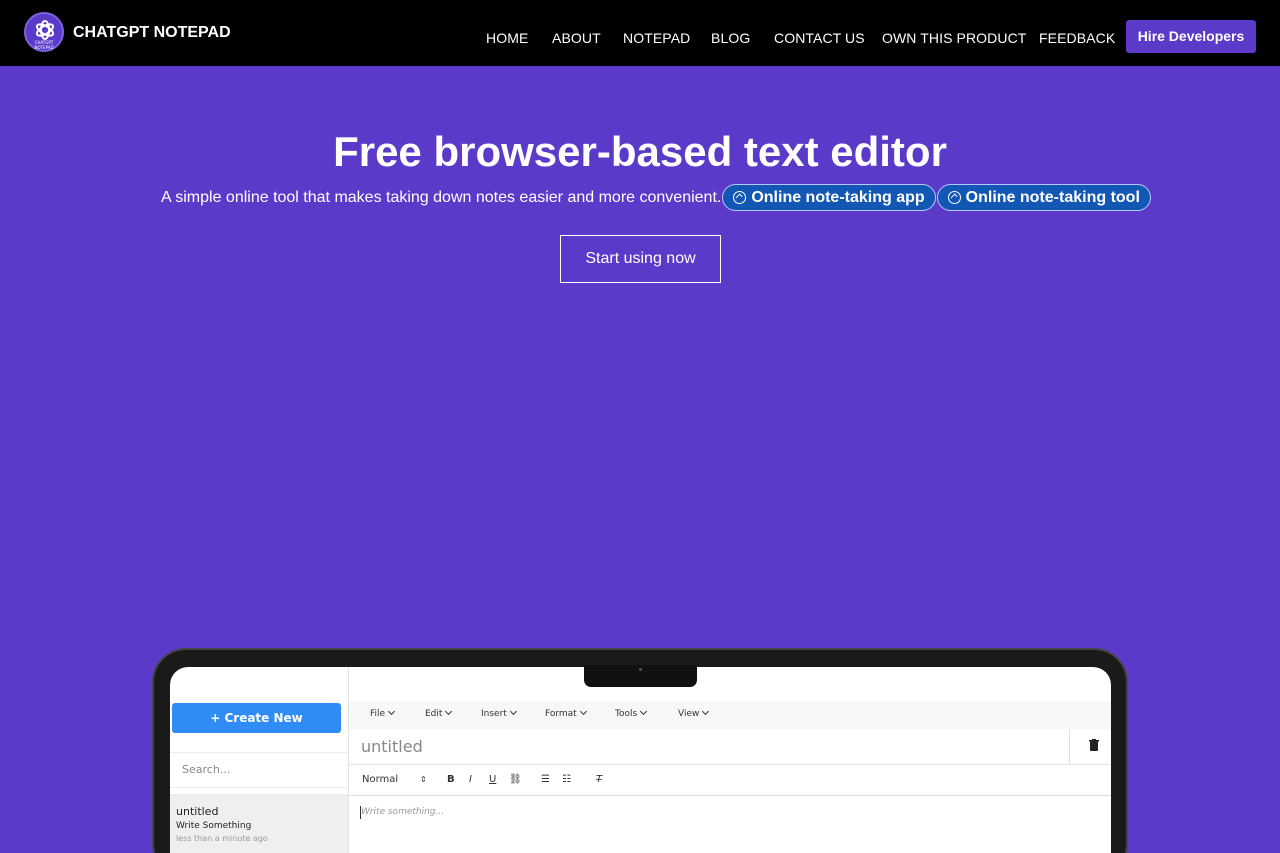 The width and height of the screenshot is (1280, 853). Describe the element at coordinates (492, 779) in the screenshot. I see `underline-icon: U` at that location.